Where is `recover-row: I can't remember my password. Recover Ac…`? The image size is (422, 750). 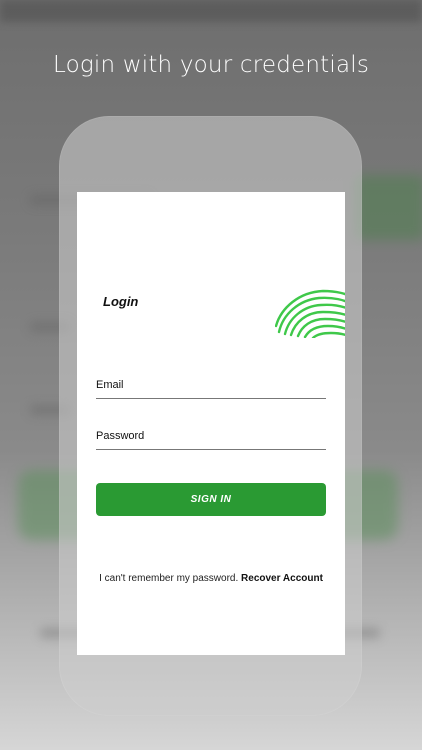 recover-row: I can't remember my password. Recover Ac… is located at coordinates (211, 578).